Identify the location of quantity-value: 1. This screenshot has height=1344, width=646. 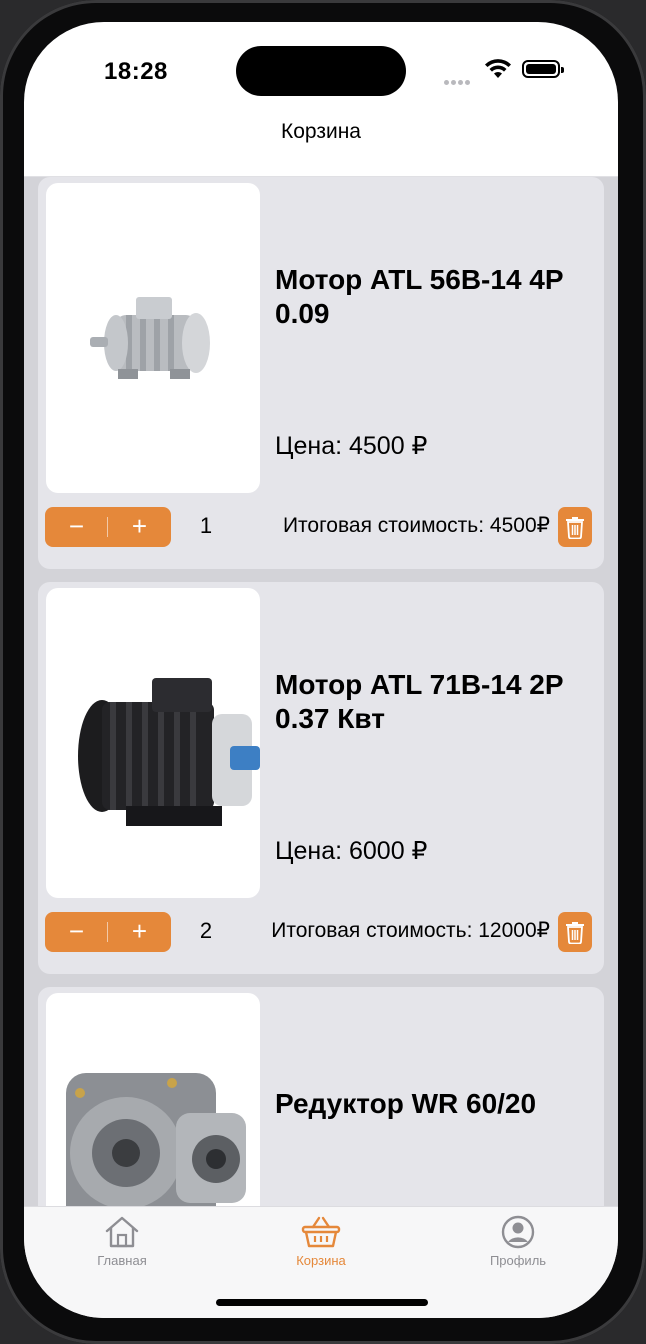
(206, 525).